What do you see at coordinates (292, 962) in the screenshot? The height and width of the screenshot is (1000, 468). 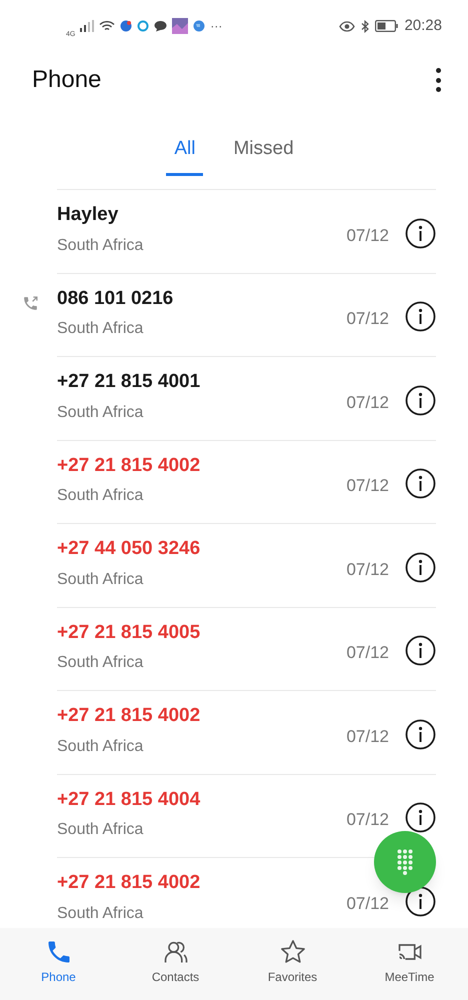 I see `nav-tab: Favorites` at bounding box center [292, 962].